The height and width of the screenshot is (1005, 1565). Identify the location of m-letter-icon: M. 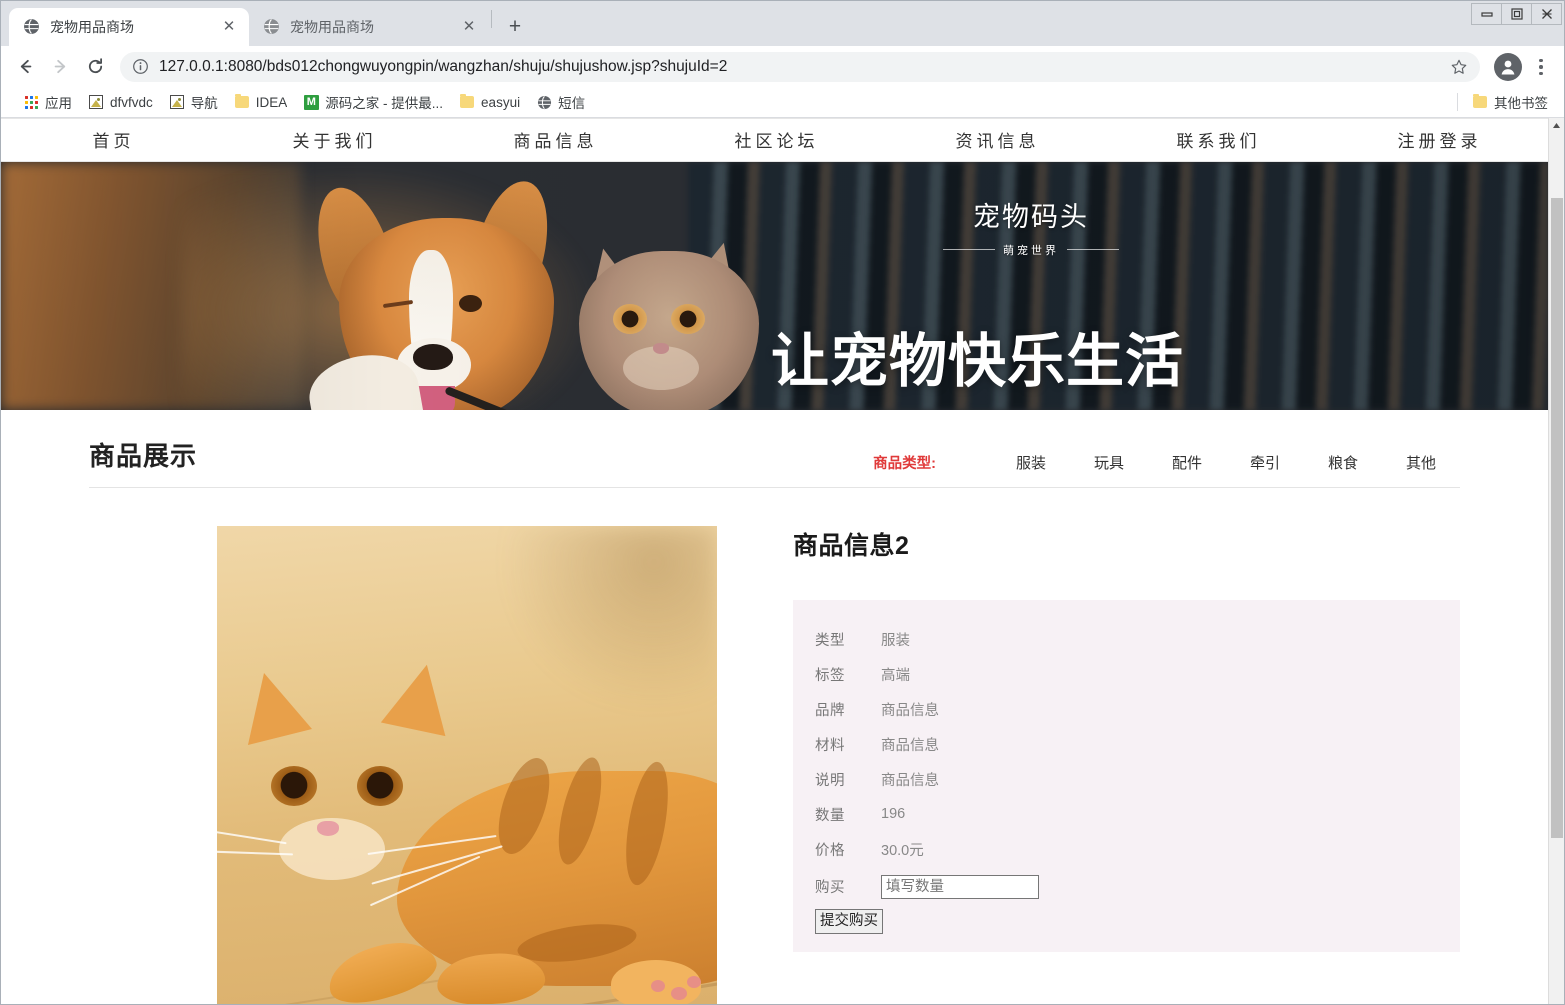
(311, 102).